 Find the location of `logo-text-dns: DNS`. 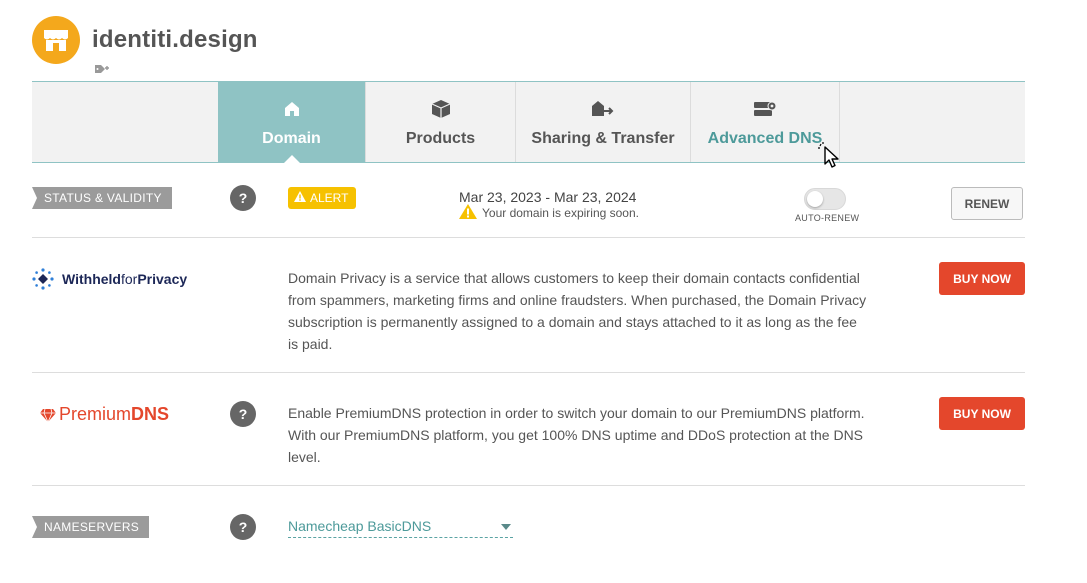

logo-text-dns: DNS is located at coordinates (150, 414).